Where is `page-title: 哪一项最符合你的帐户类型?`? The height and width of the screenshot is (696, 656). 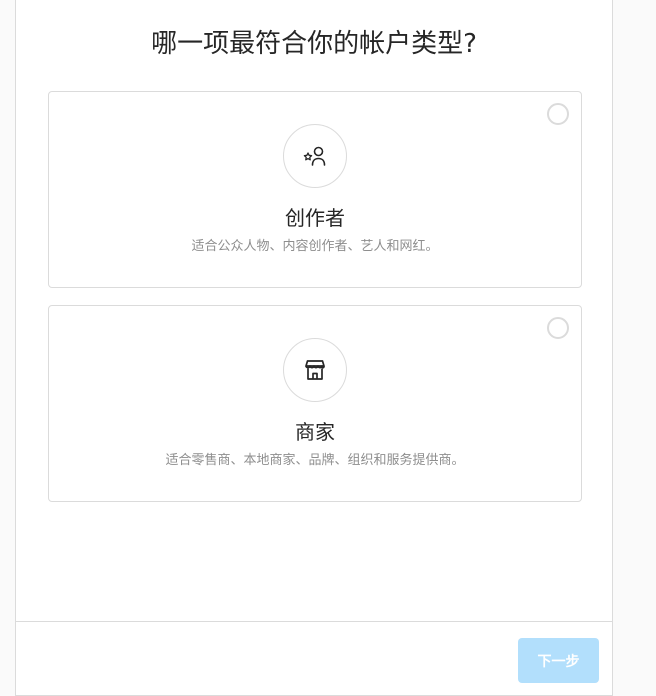 page-title: 哪一项最符合你的帐户类型? is located at coordinates (314, 44).